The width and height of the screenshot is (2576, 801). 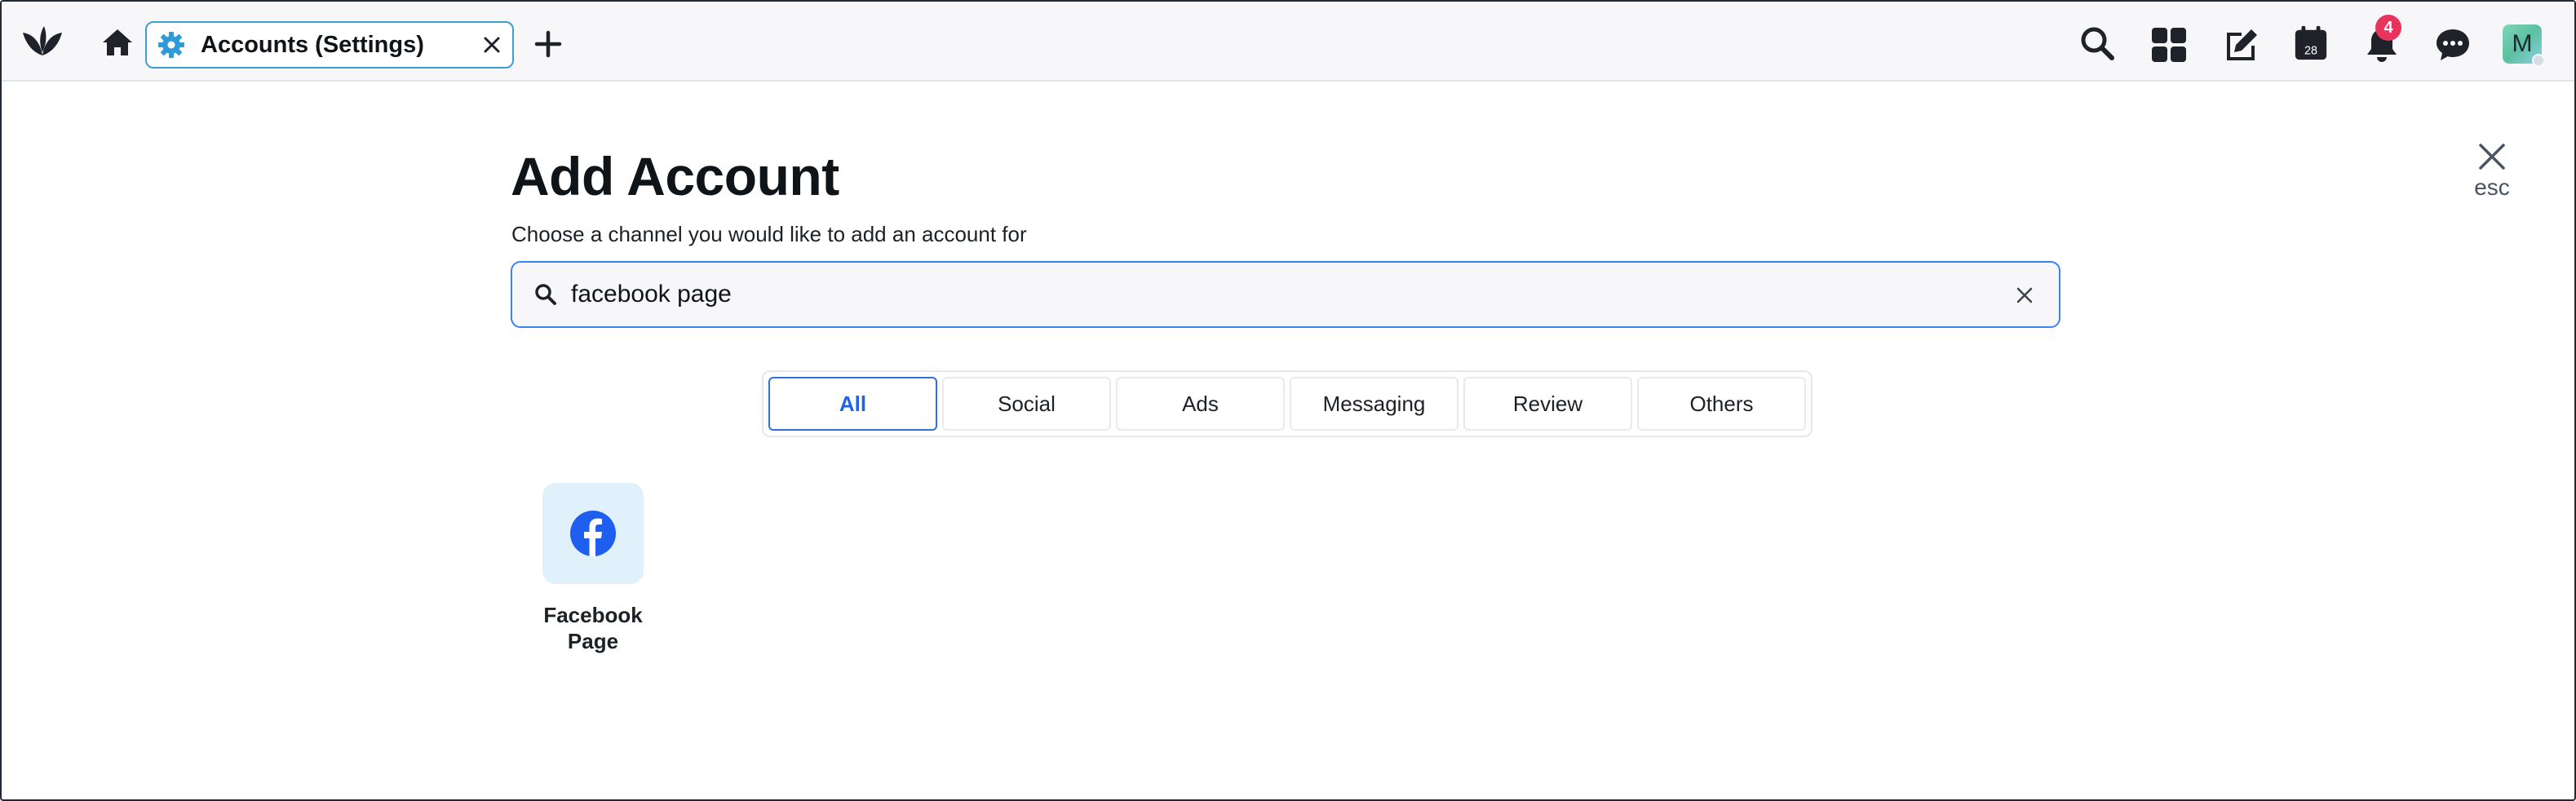 What do you see at coordinates (1287, 403) in the screenshot?
I see `filter-tabs: All Social Ads Messaging Review Others` at bounding box center [1287, 403].